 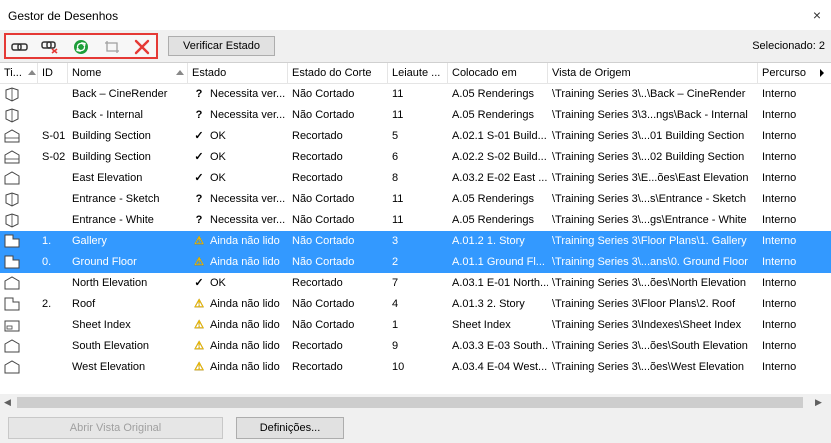 I want to click on unlink-drawing-button, so click(x=50, y=47).